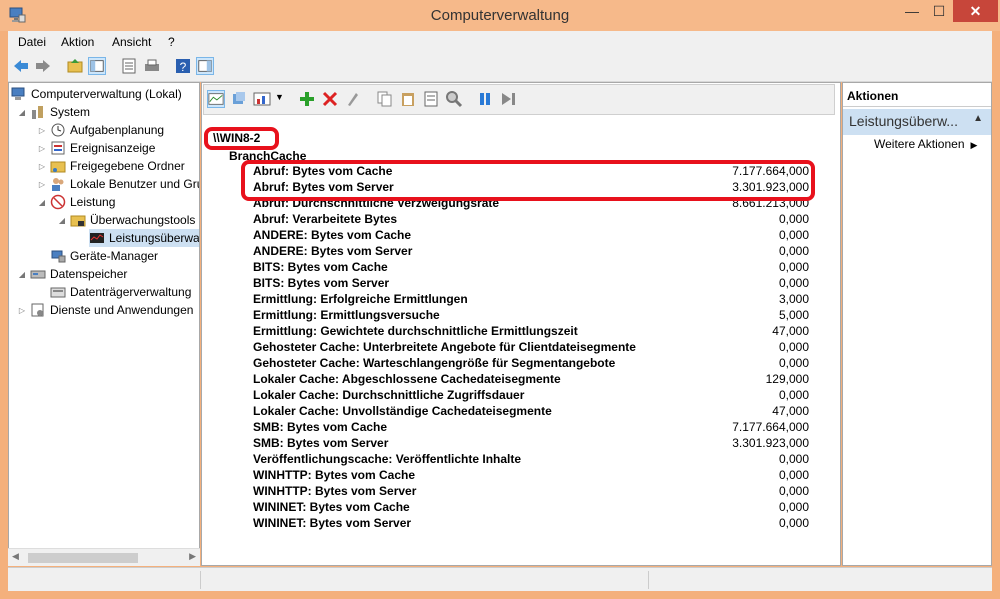 The width and height of the screenshot is (1000, 599). What do you see at coordinates (192, 556) in the screenshot?
I see `scroll-right-icon: ▶` at bounding box center [192, 556].